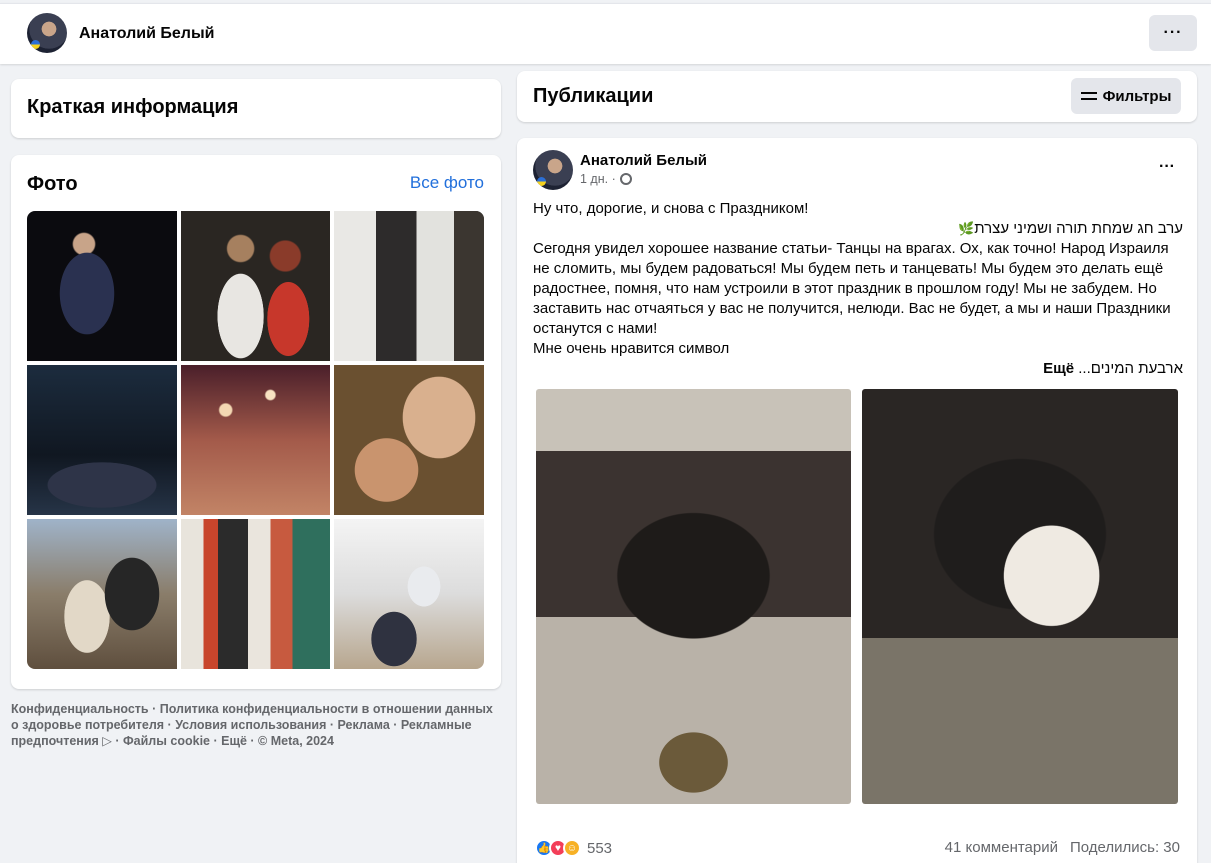  What do you see at coordinates (1125, 847) in the screenshot?
I see `shares-count: Поделились: 30` at bounding box center [1125, 847].